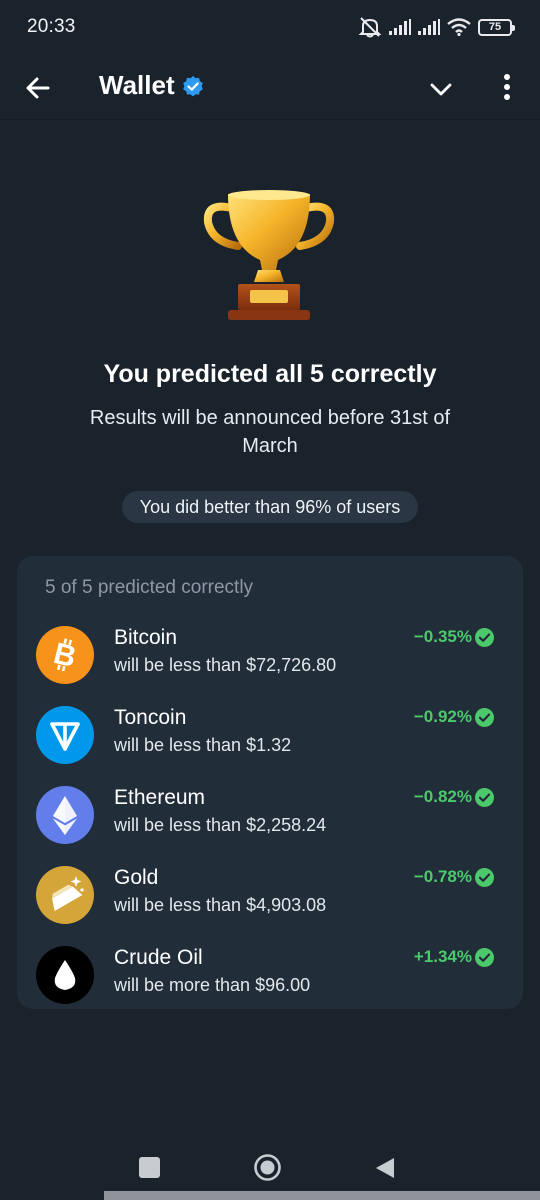  I want to click on battery-level: 75, so click(495, 27).